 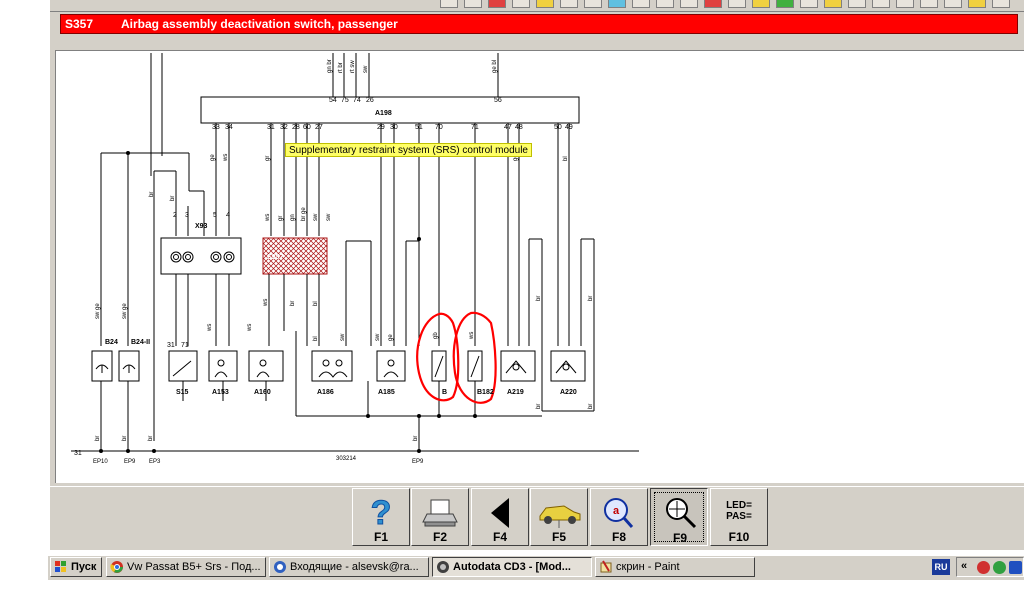 I want to click on f1-help-button: ? F1, so click(x=381, y=517).